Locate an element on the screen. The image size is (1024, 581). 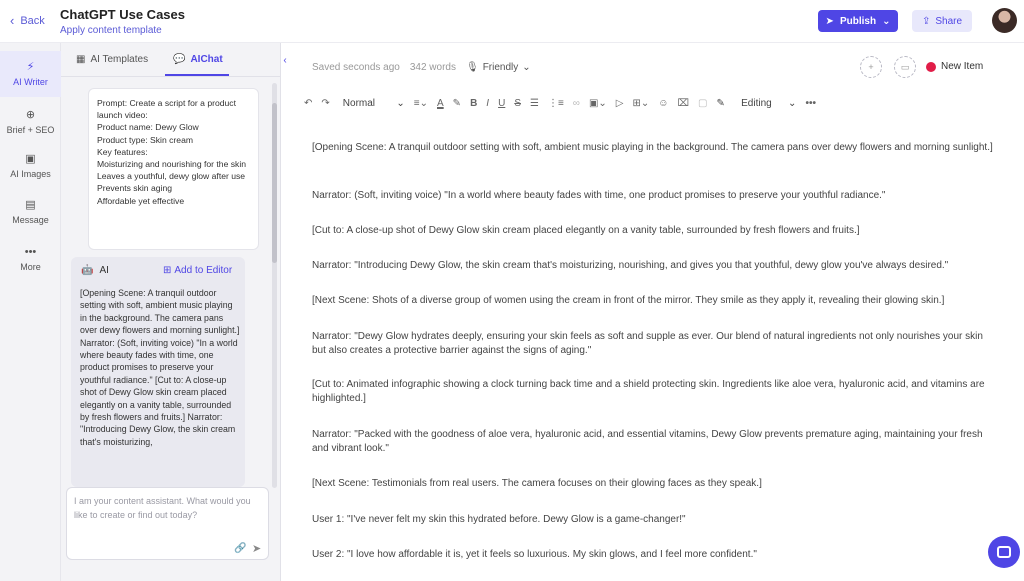
rail-item-label: Message is located at coordinates (30, 219).